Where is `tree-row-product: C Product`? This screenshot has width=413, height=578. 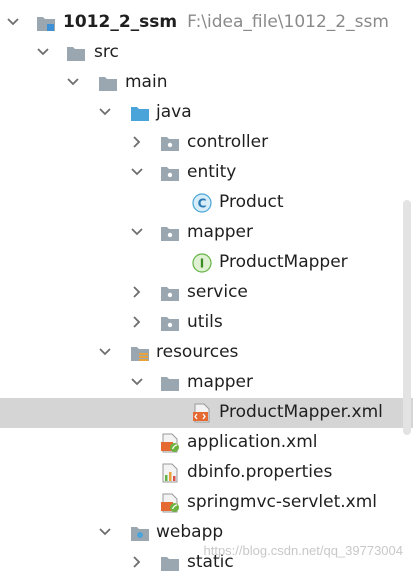
tree-row-product: C Product is located at coordinates (206, 203).